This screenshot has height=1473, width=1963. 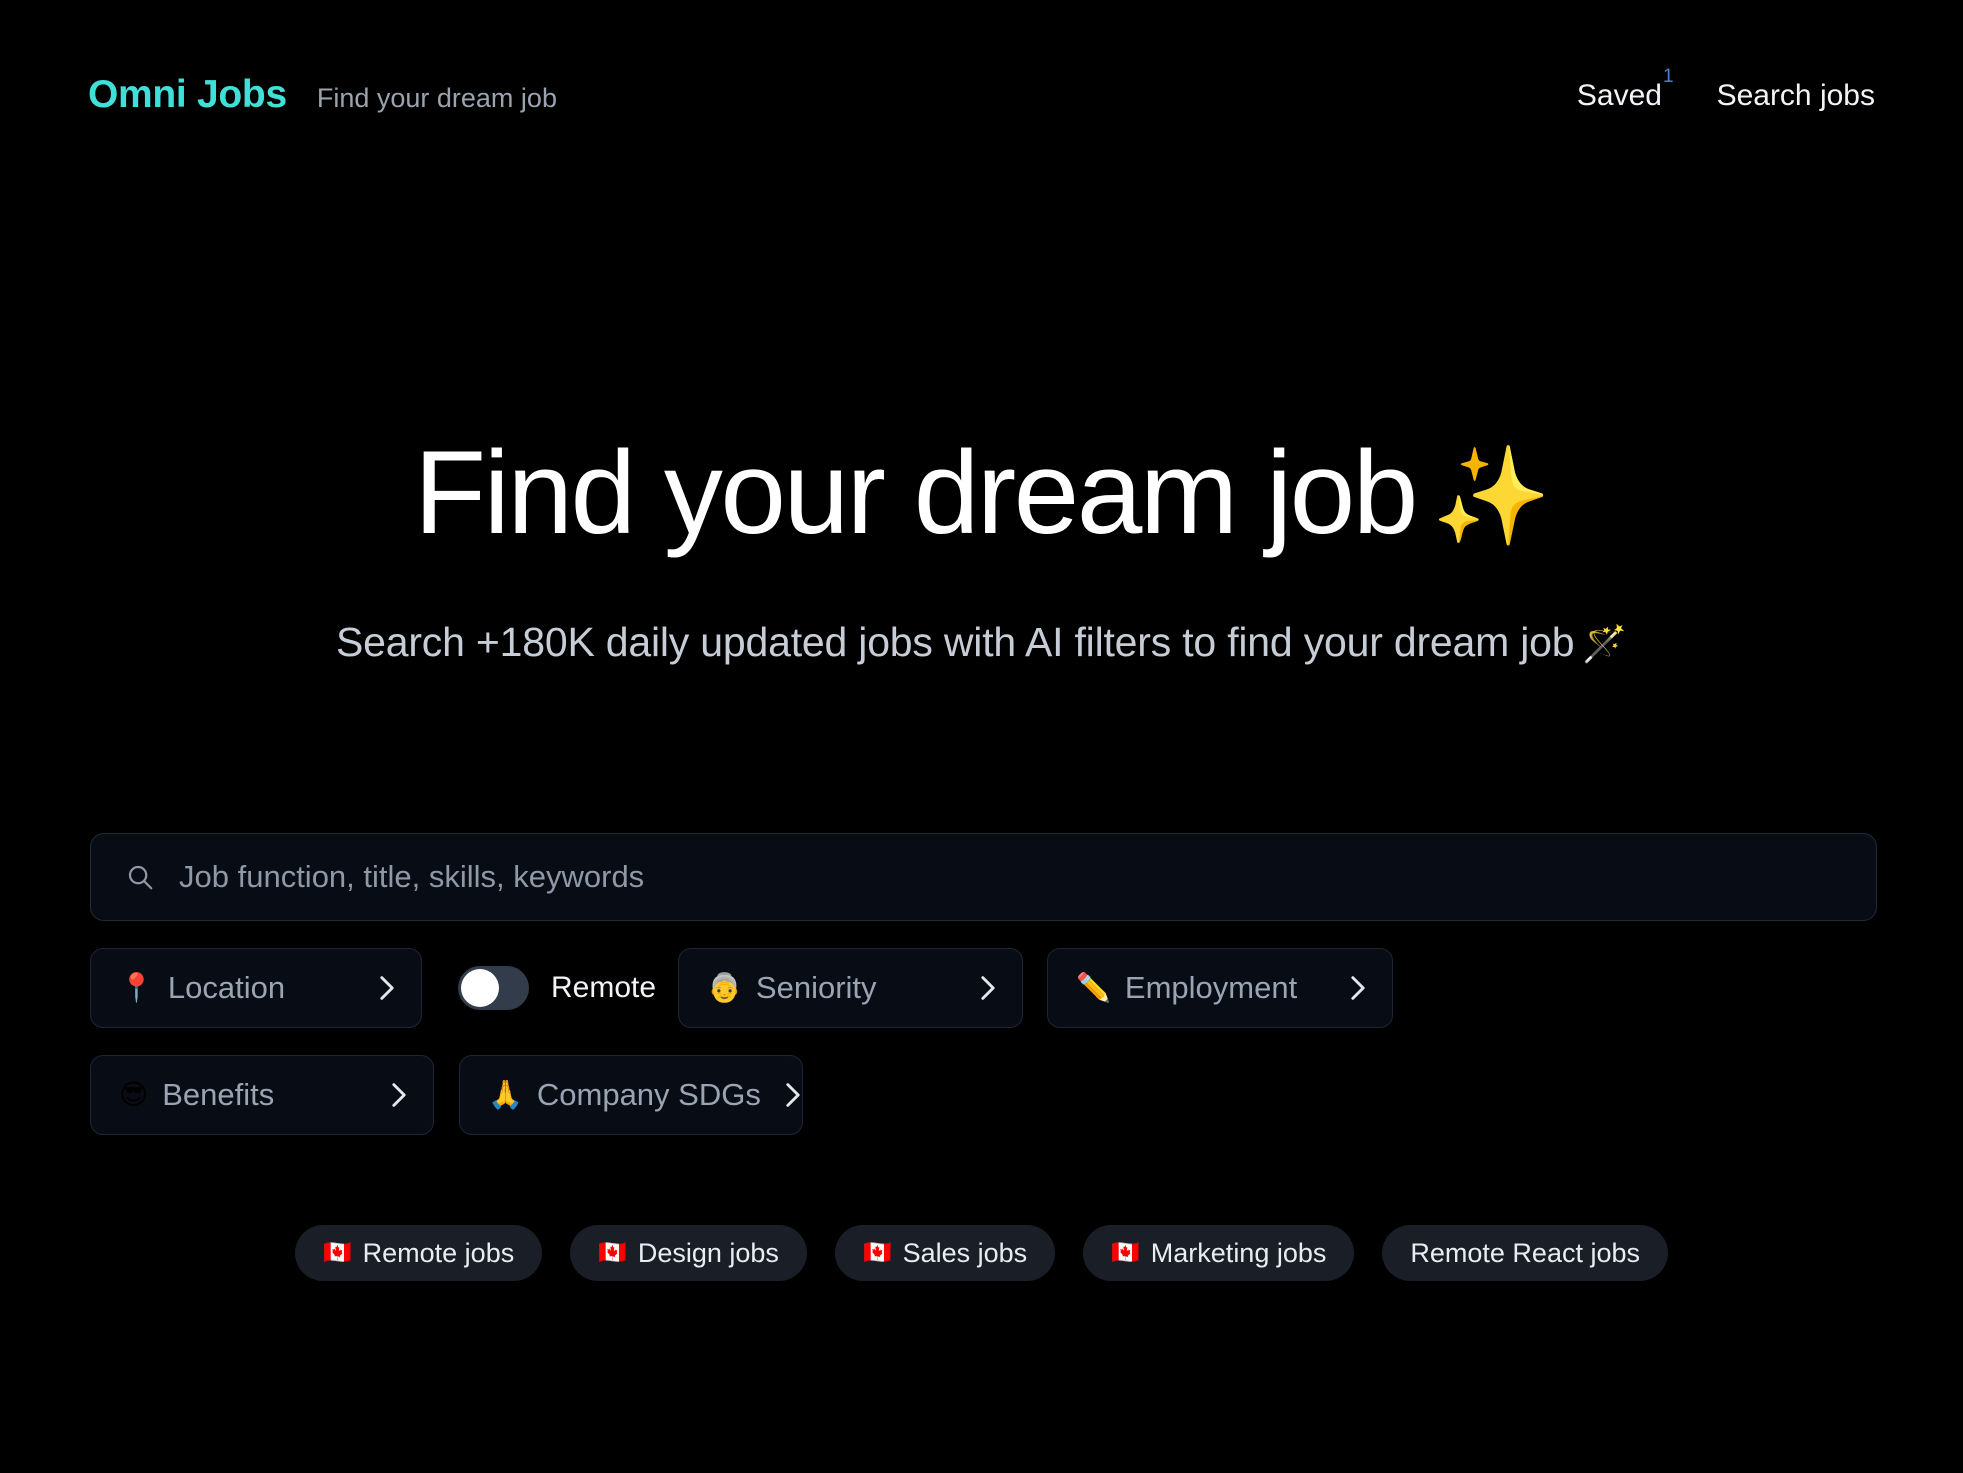 I want to click on quick-link-marketing-jobs: 🇨🇦 Marketing jobs, so click(x=1219, y=1253).